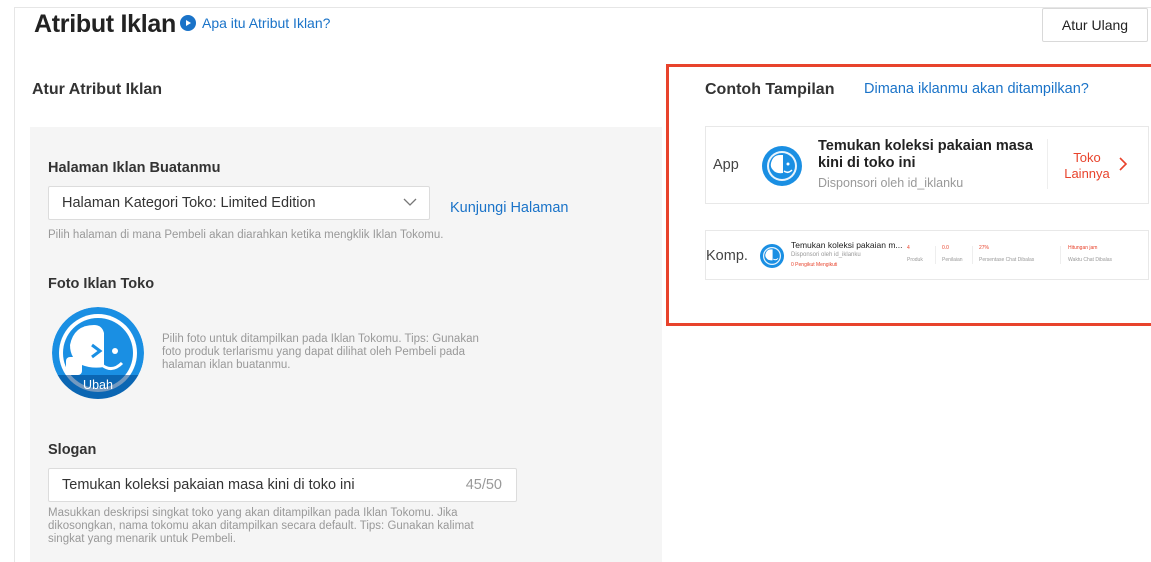 Image resolution: width=1151 pixels, height=562 pixels. I want to click on chevron-right-icon, so click(1123, 164).